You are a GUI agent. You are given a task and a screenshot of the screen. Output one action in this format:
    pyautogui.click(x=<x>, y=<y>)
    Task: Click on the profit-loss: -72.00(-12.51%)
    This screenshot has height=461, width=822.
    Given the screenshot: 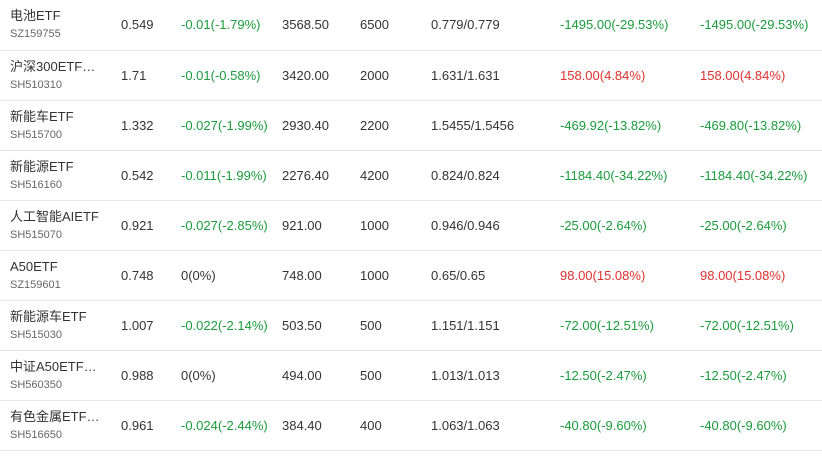 What is the action you would take?
    pyautogui.click(x=607, y=325)
    